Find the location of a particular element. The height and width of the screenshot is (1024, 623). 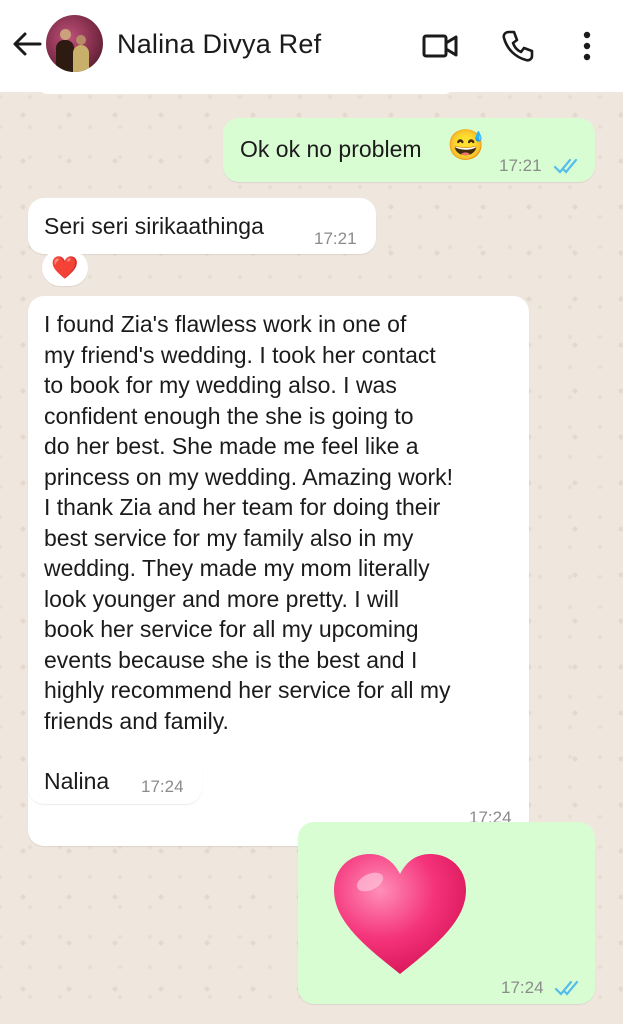

message-line: confident enough the she is going to is located at coordinates (229, 415).